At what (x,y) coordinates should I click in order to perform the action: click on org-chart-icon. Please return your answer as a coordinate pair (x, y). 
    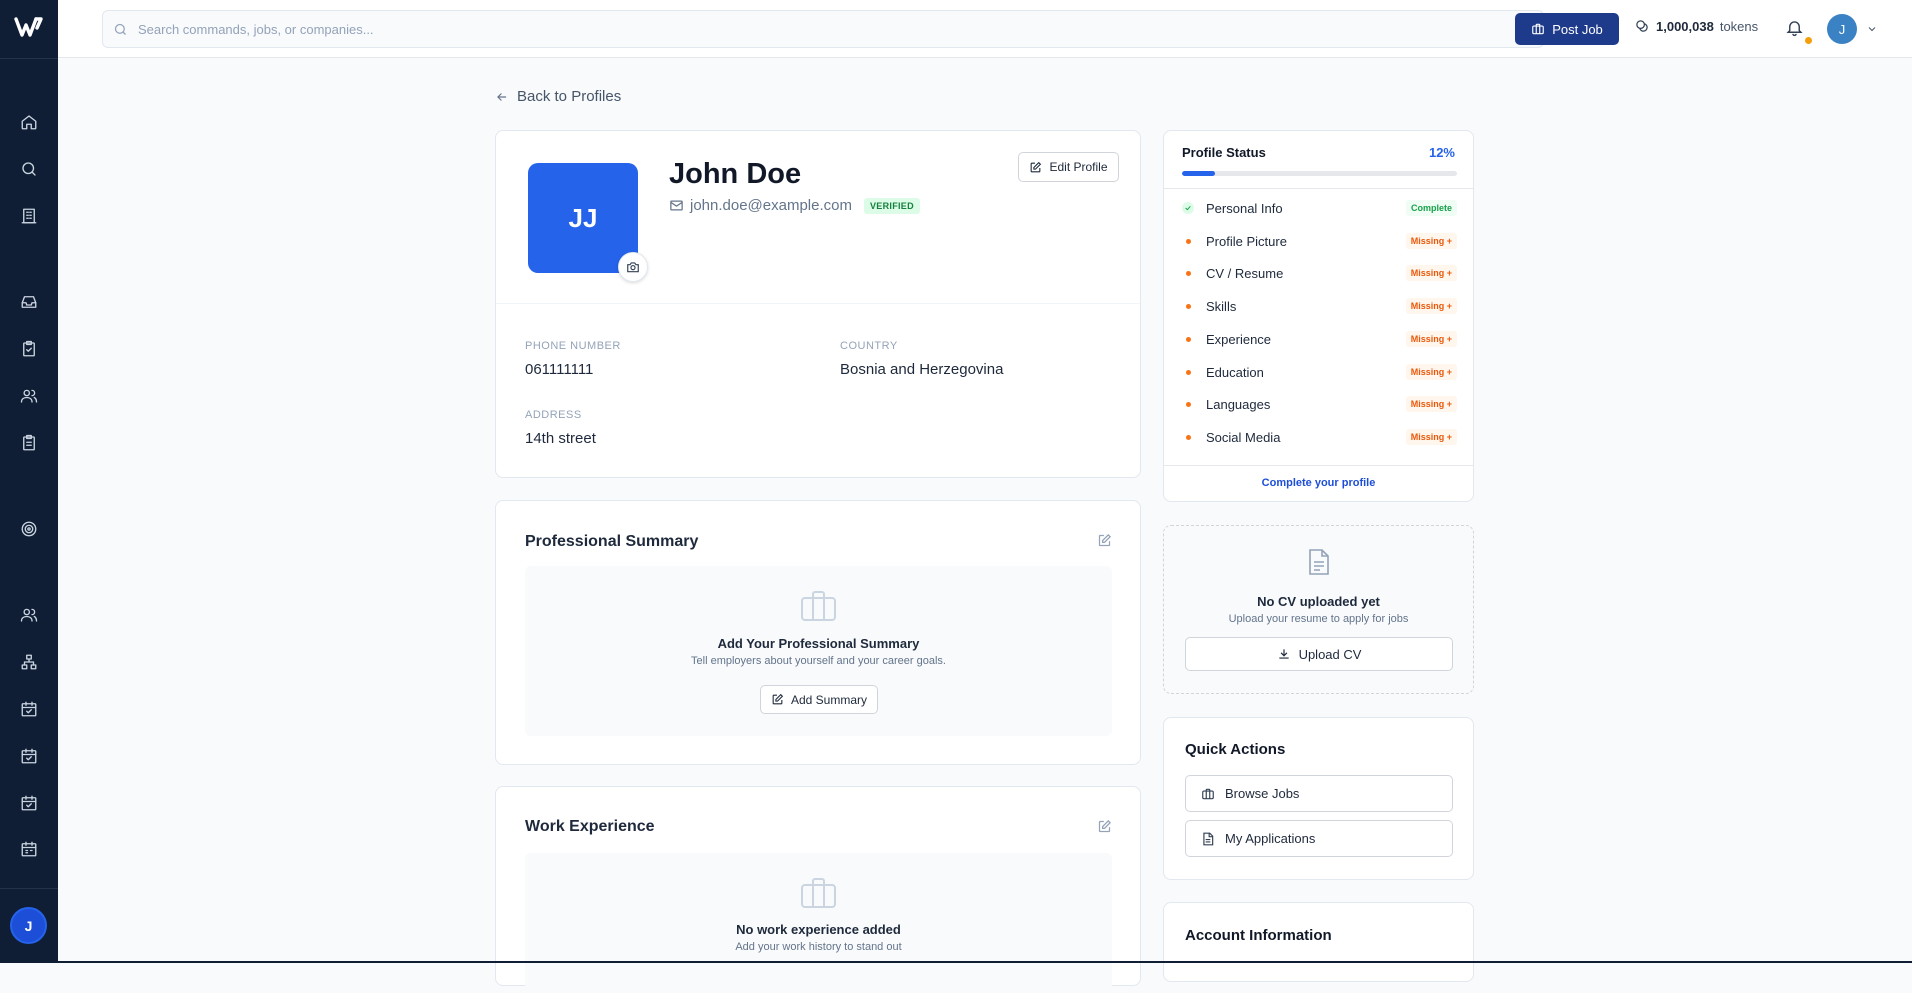
    Looking at the image, I should click on (29, 662).